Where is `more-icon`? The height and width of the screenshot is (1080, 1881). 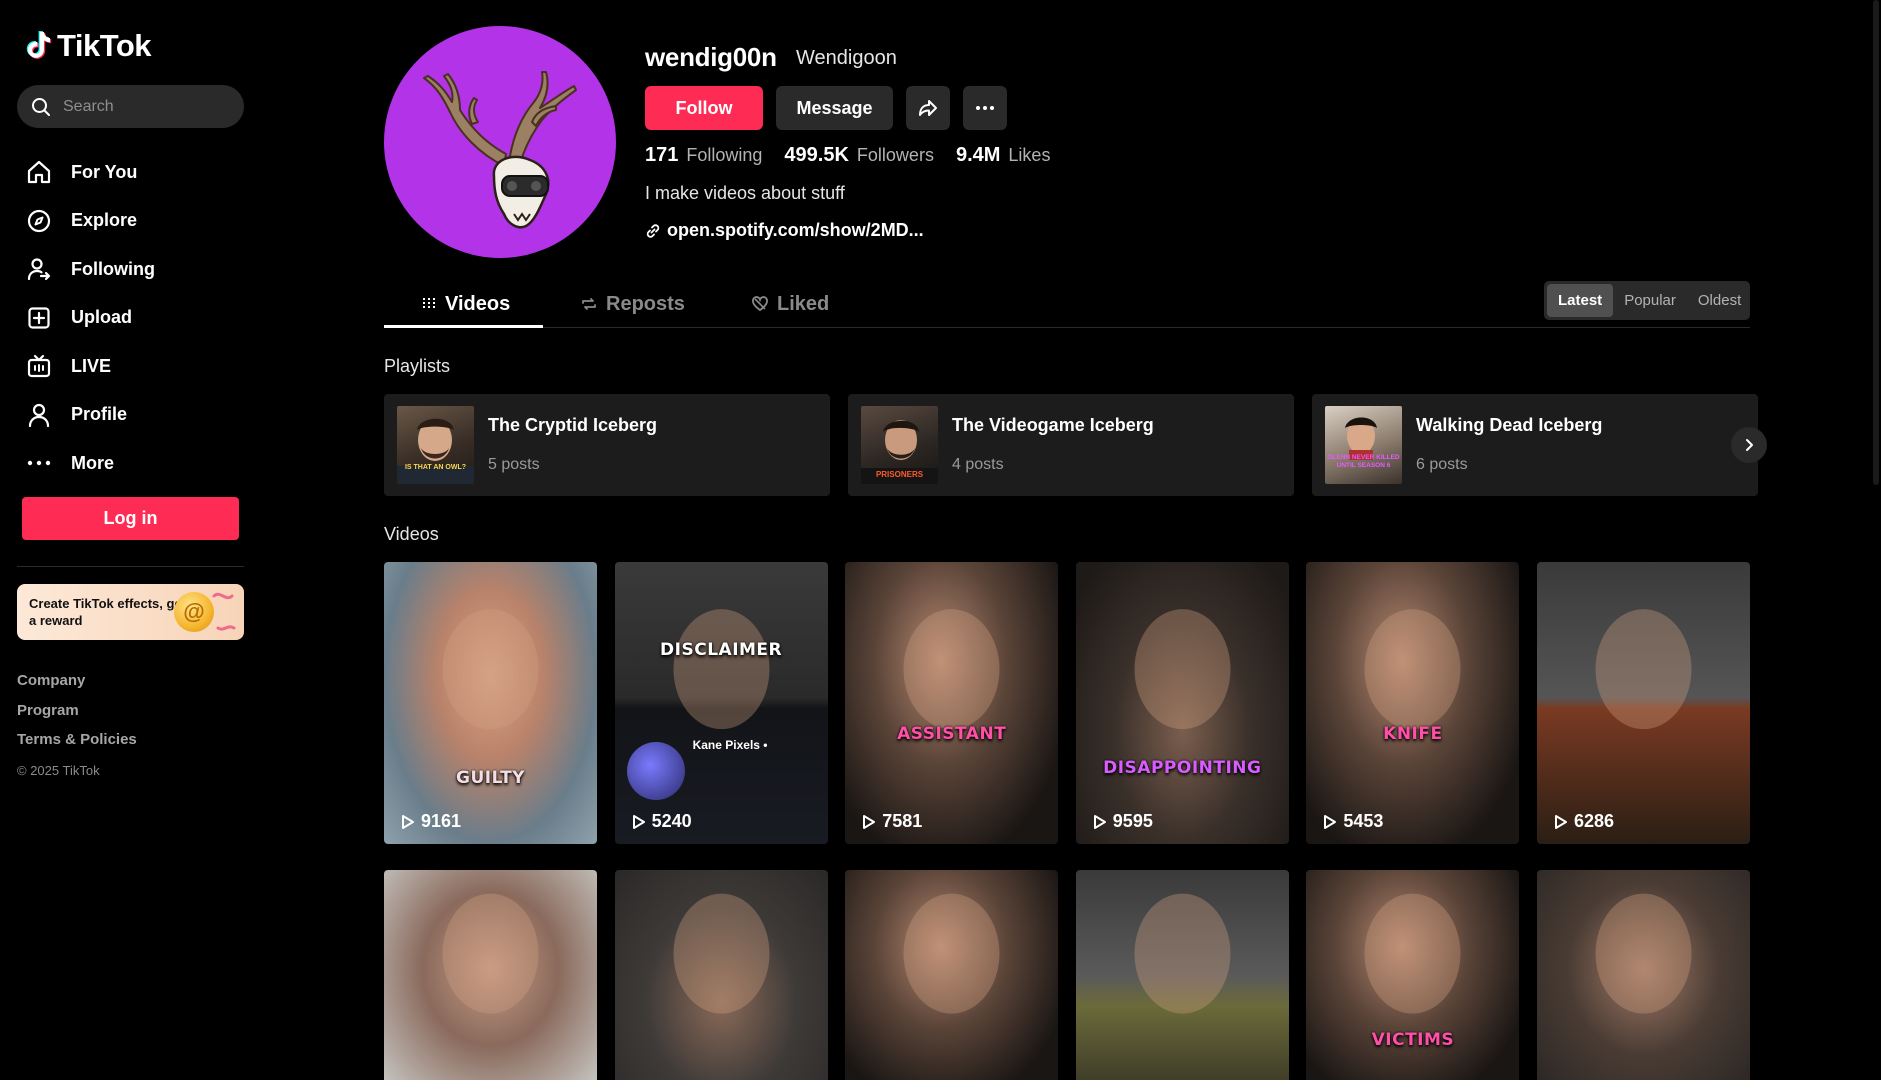 more-icon is located at coordinates (39, 463).